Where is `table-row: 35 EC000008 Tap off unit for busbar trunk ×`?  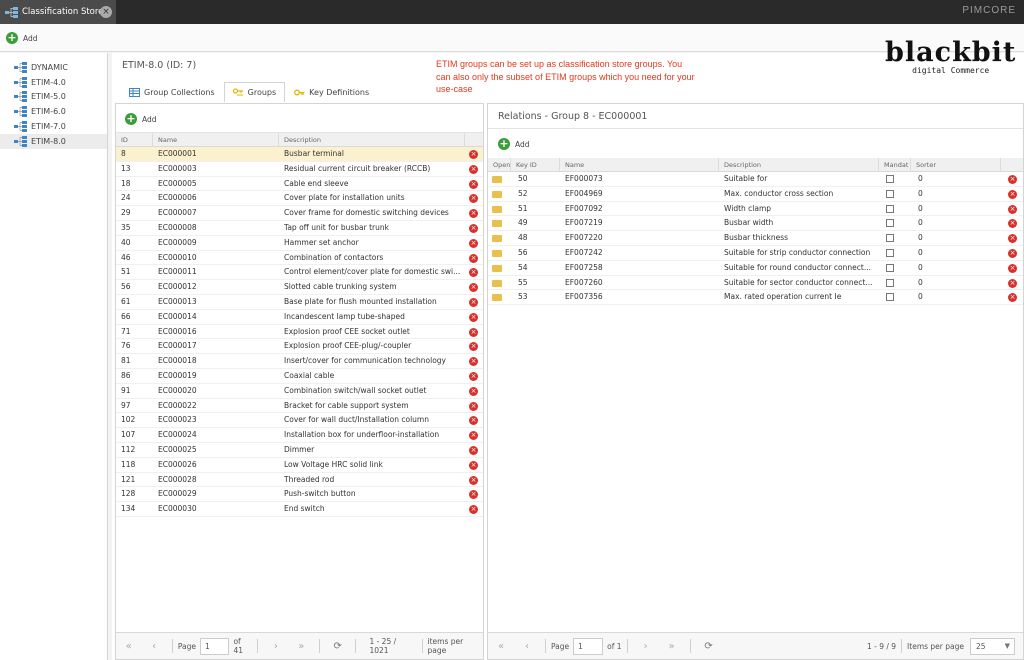 table-row: 35 EC000008 Tap off unit for busbar trunk × is located at coordinates (299, 228).